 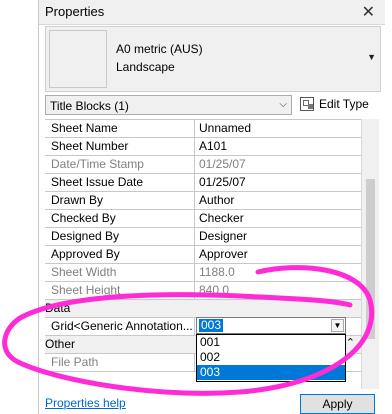 I want to click on scrollbar-thumb, so click(x=370, y=259).